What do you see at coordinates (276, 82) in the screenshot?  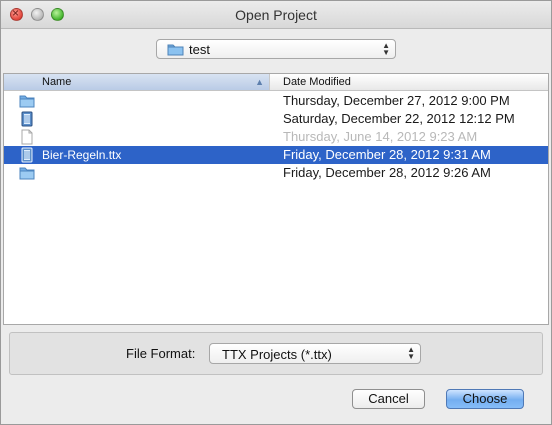 I see `file-list-header: Name ▲ Date Modified` at bounding box center [276, 82].